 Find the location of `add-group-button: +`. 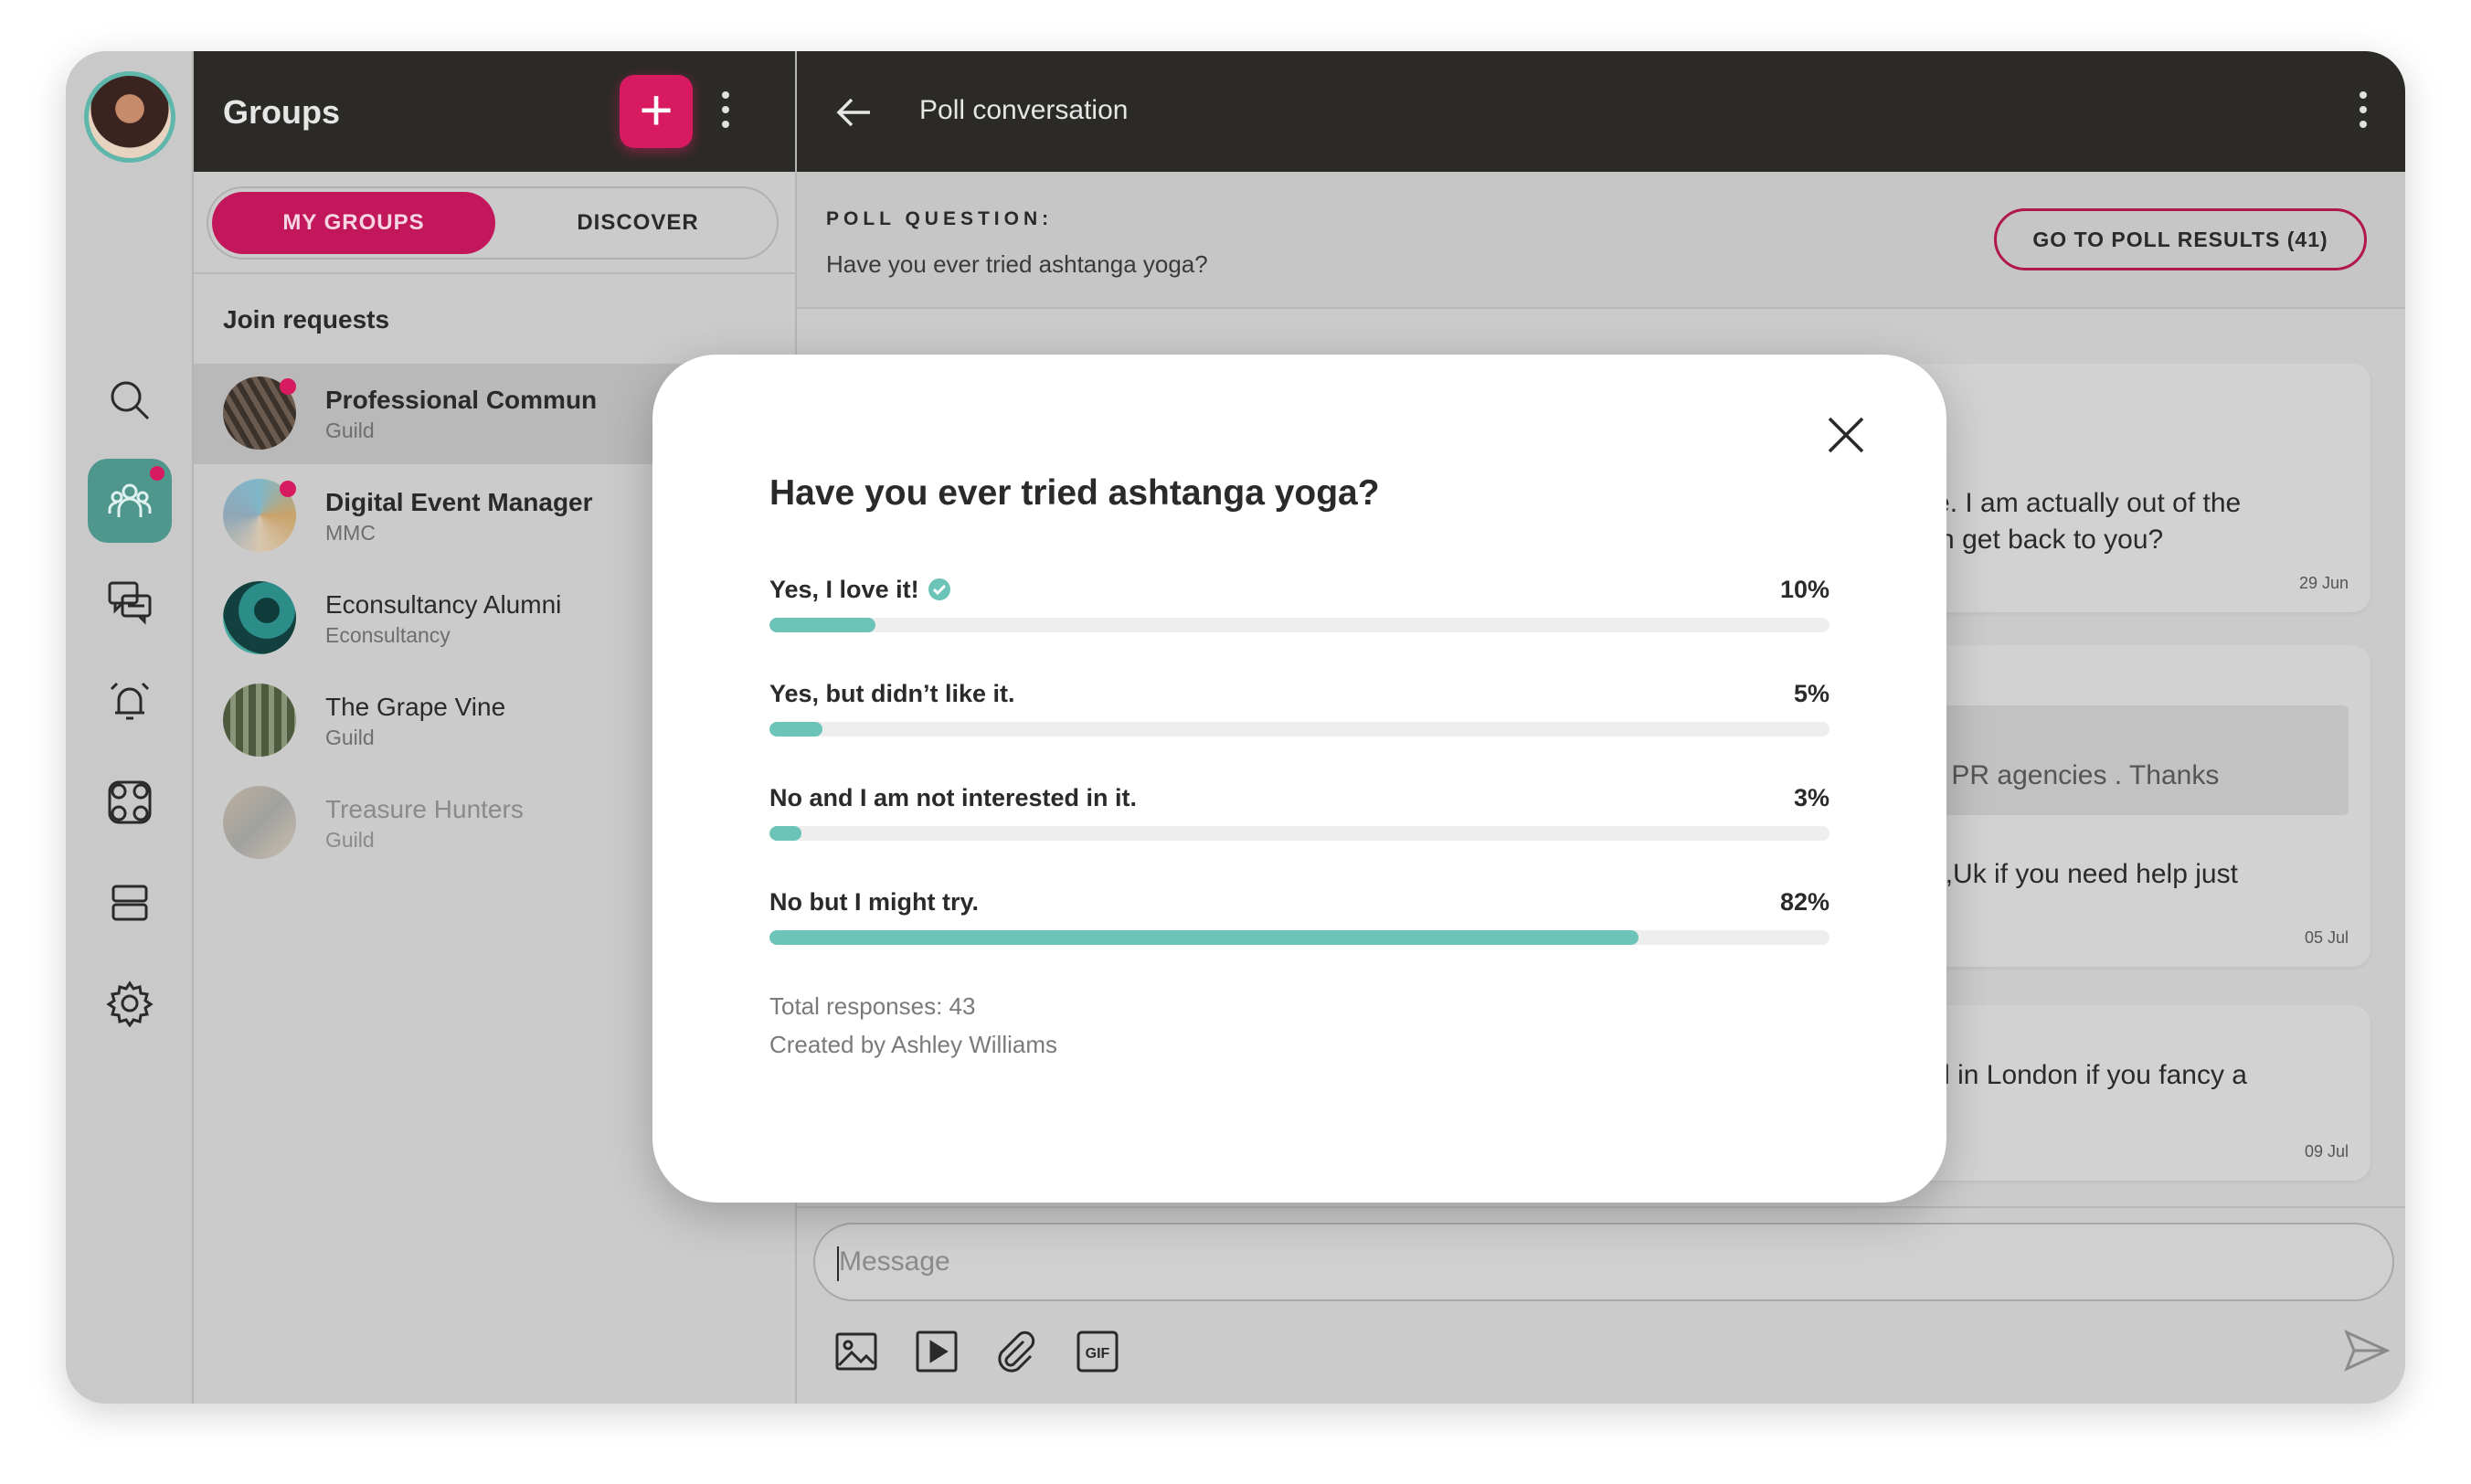

add-group-button: + is located at coordinates (656, 111).